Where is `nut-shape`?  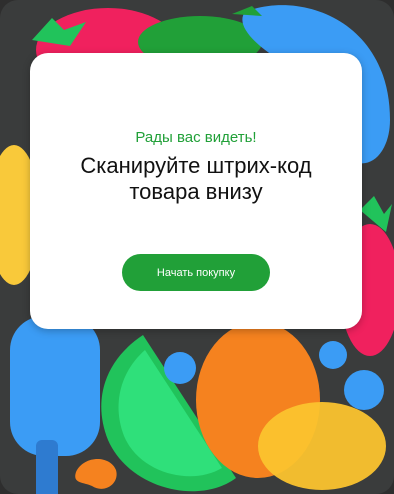 nut-shape is located at coordinates (96, 473).